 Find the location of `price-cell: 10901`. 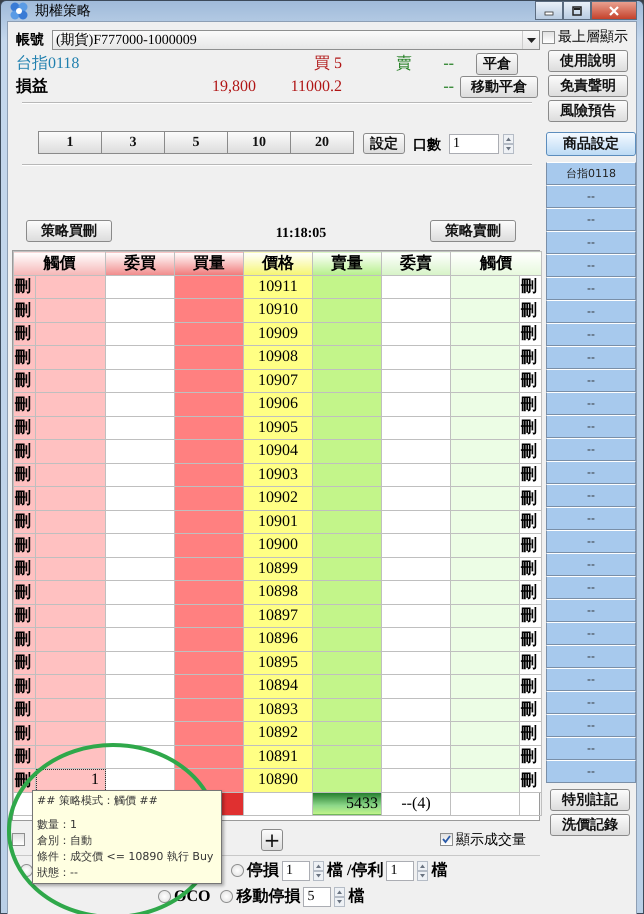

price-cell: 10901 is located at coordinates (278, 522).